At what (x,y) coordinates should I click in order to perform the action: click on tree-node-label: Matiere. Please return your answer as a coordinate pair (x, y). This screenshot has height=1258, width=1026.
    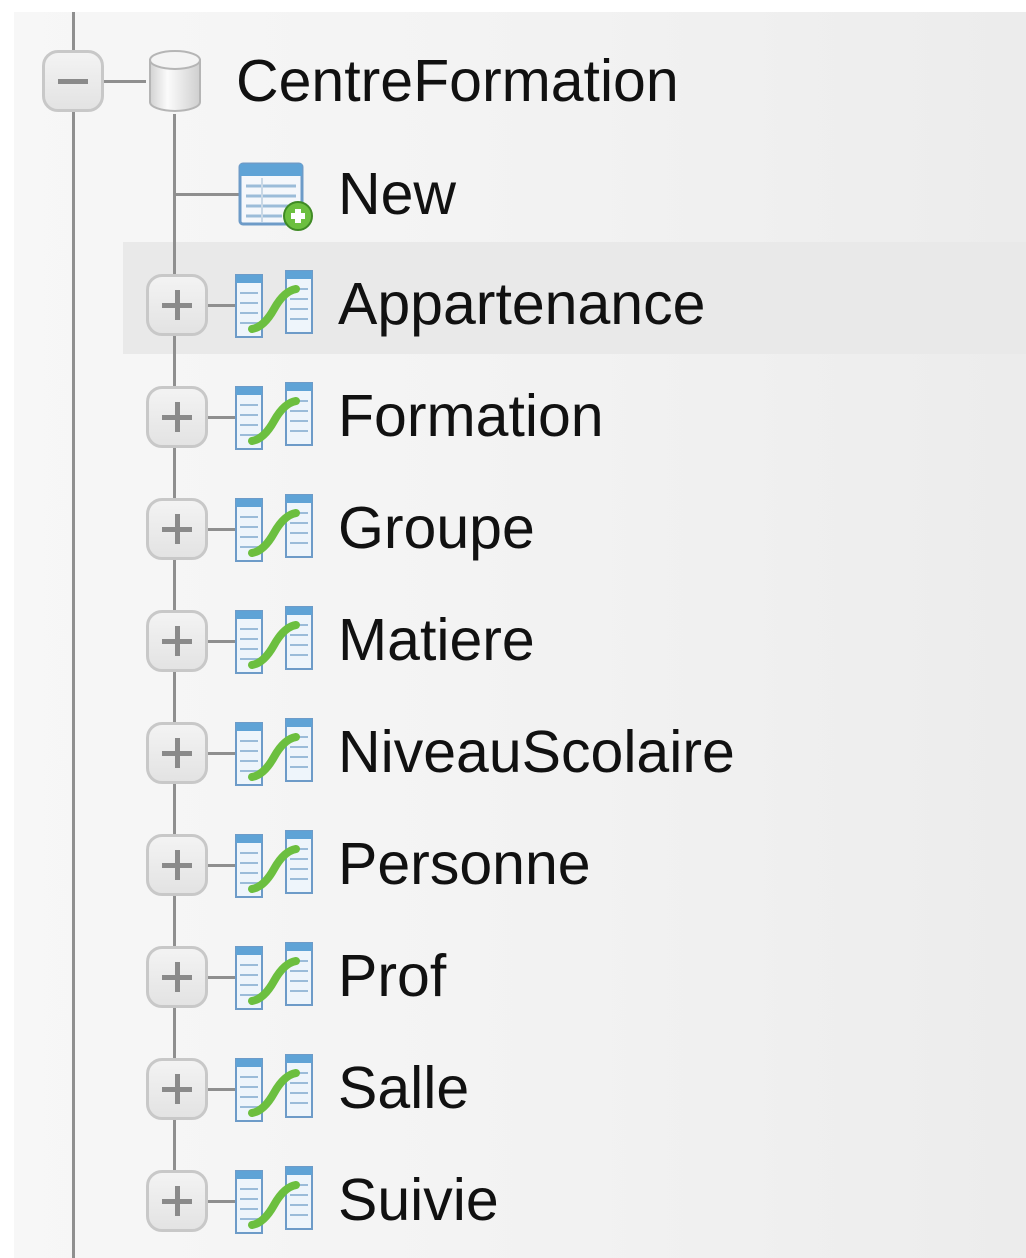
    Looking at the image, I should click on (436, 640).